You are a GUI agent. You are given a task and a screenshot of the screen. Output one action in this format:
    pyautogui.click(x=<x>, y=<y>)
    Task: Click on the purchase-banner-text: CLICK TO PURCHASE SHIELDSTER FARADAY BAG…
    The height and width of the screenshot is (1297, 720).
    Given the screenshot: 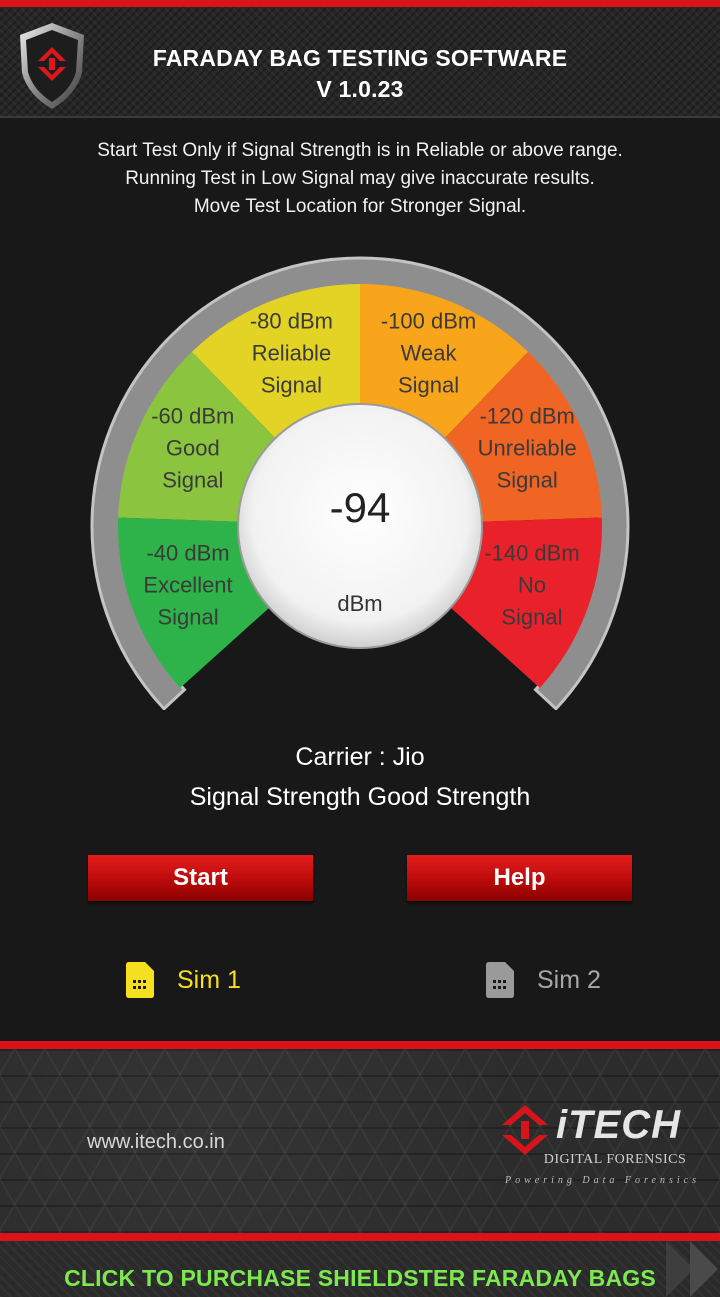 What is the action you would take?
    pyautogui.click(x=360, y=1278)
    